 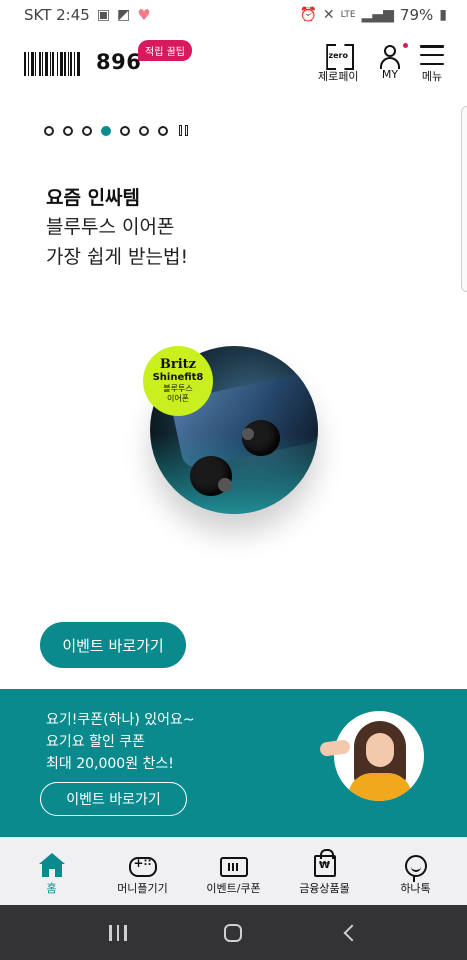 What do you see at coordinates (110, 227) in the screenshot?
I see `slide-line-1: 블루투스 이어폰` at bounding box center [110, 227].